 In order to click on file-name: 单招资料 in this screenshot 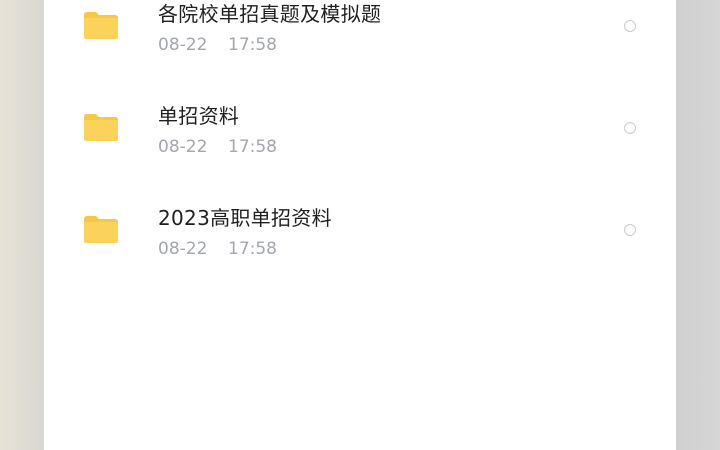, I will do `click(199, 116)`.